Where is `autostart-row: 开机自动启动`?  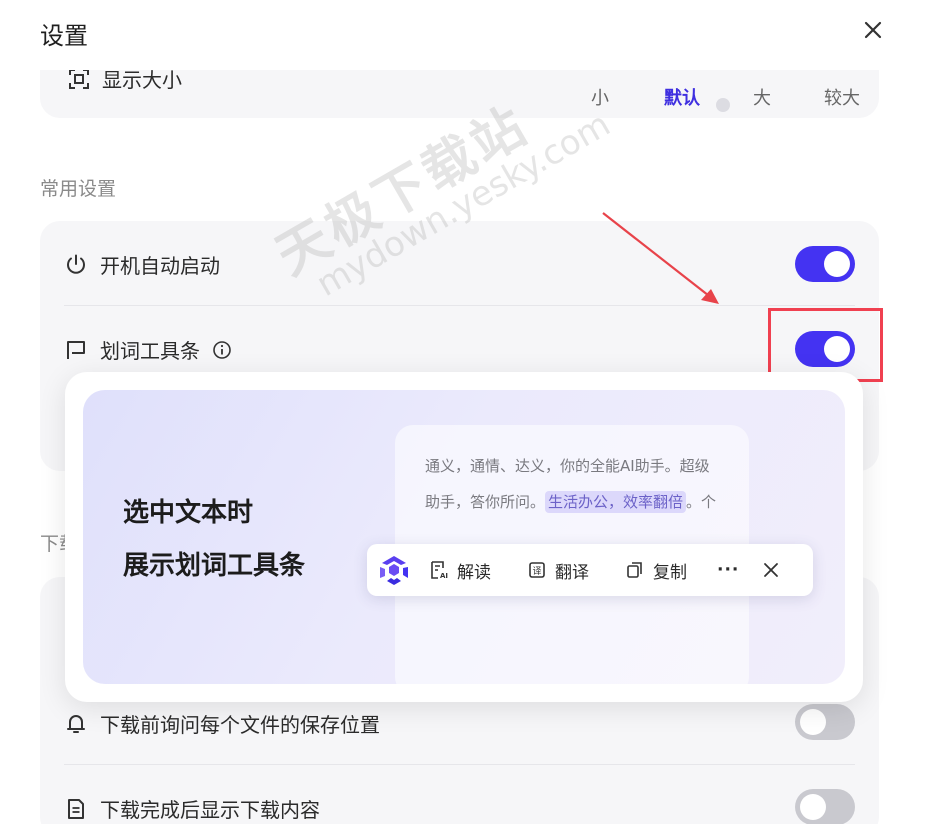 autostart-row: 开机自动启动 is located at coordinates (142, 264).